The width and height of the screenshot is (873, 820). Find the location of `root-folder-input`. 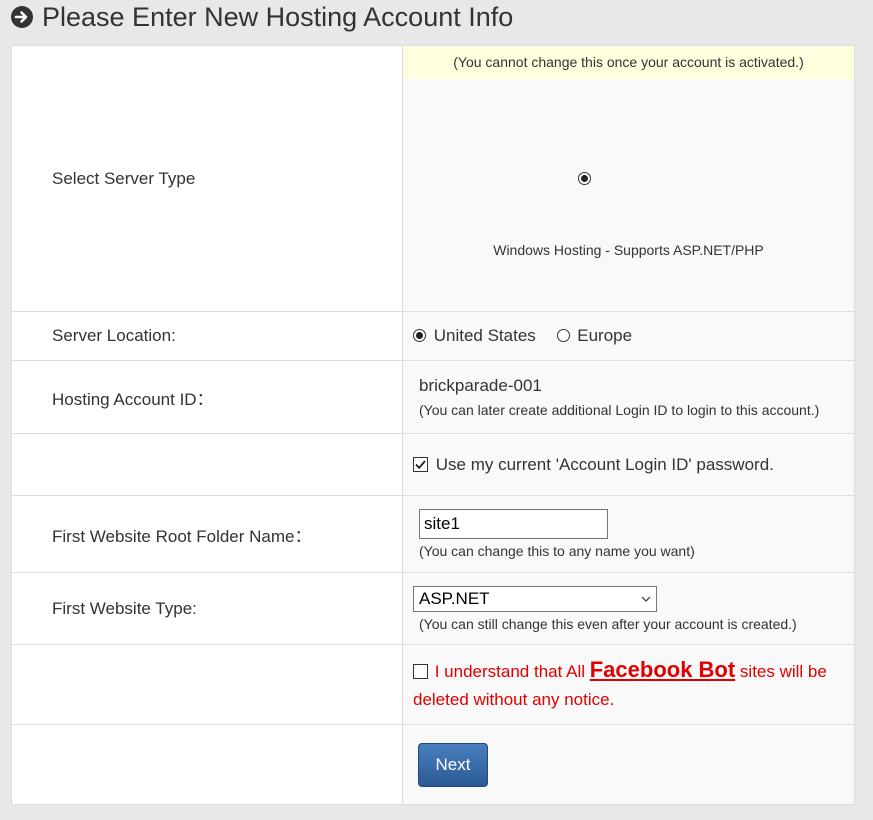

root-folder-input is located at coordinates (513, 524).